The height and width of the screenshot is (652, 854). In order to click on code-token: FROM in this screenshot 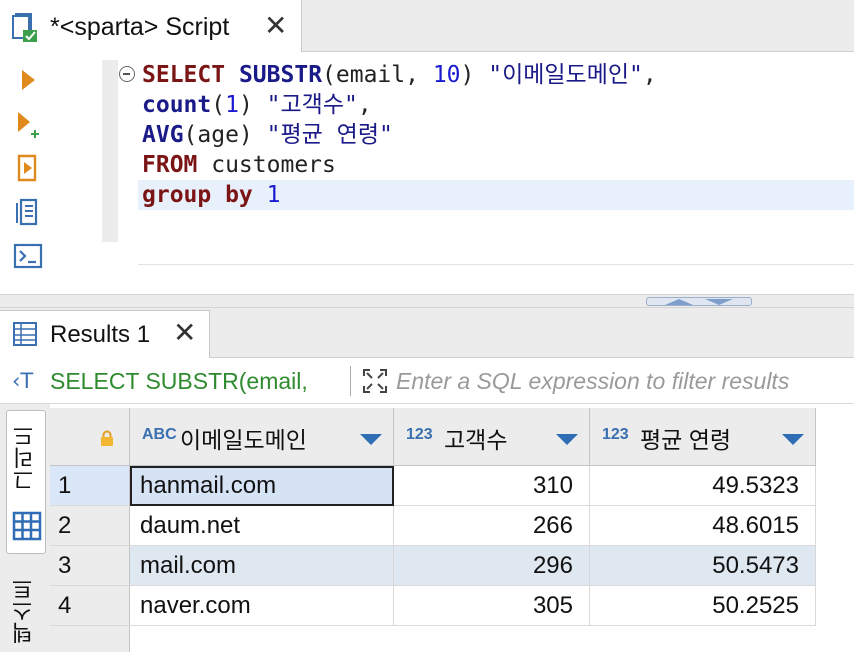, I will do `click(170, 165)`.